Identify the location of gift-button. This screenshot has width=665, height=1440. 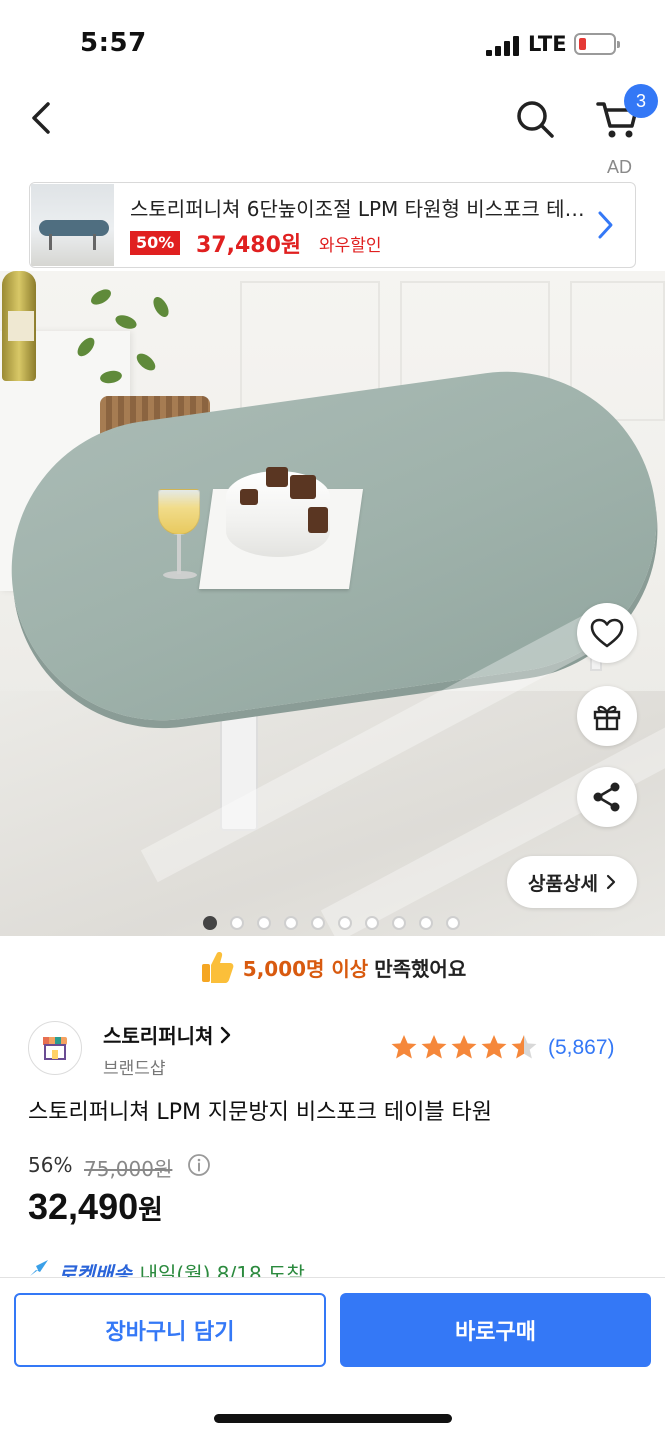
(607, 716).